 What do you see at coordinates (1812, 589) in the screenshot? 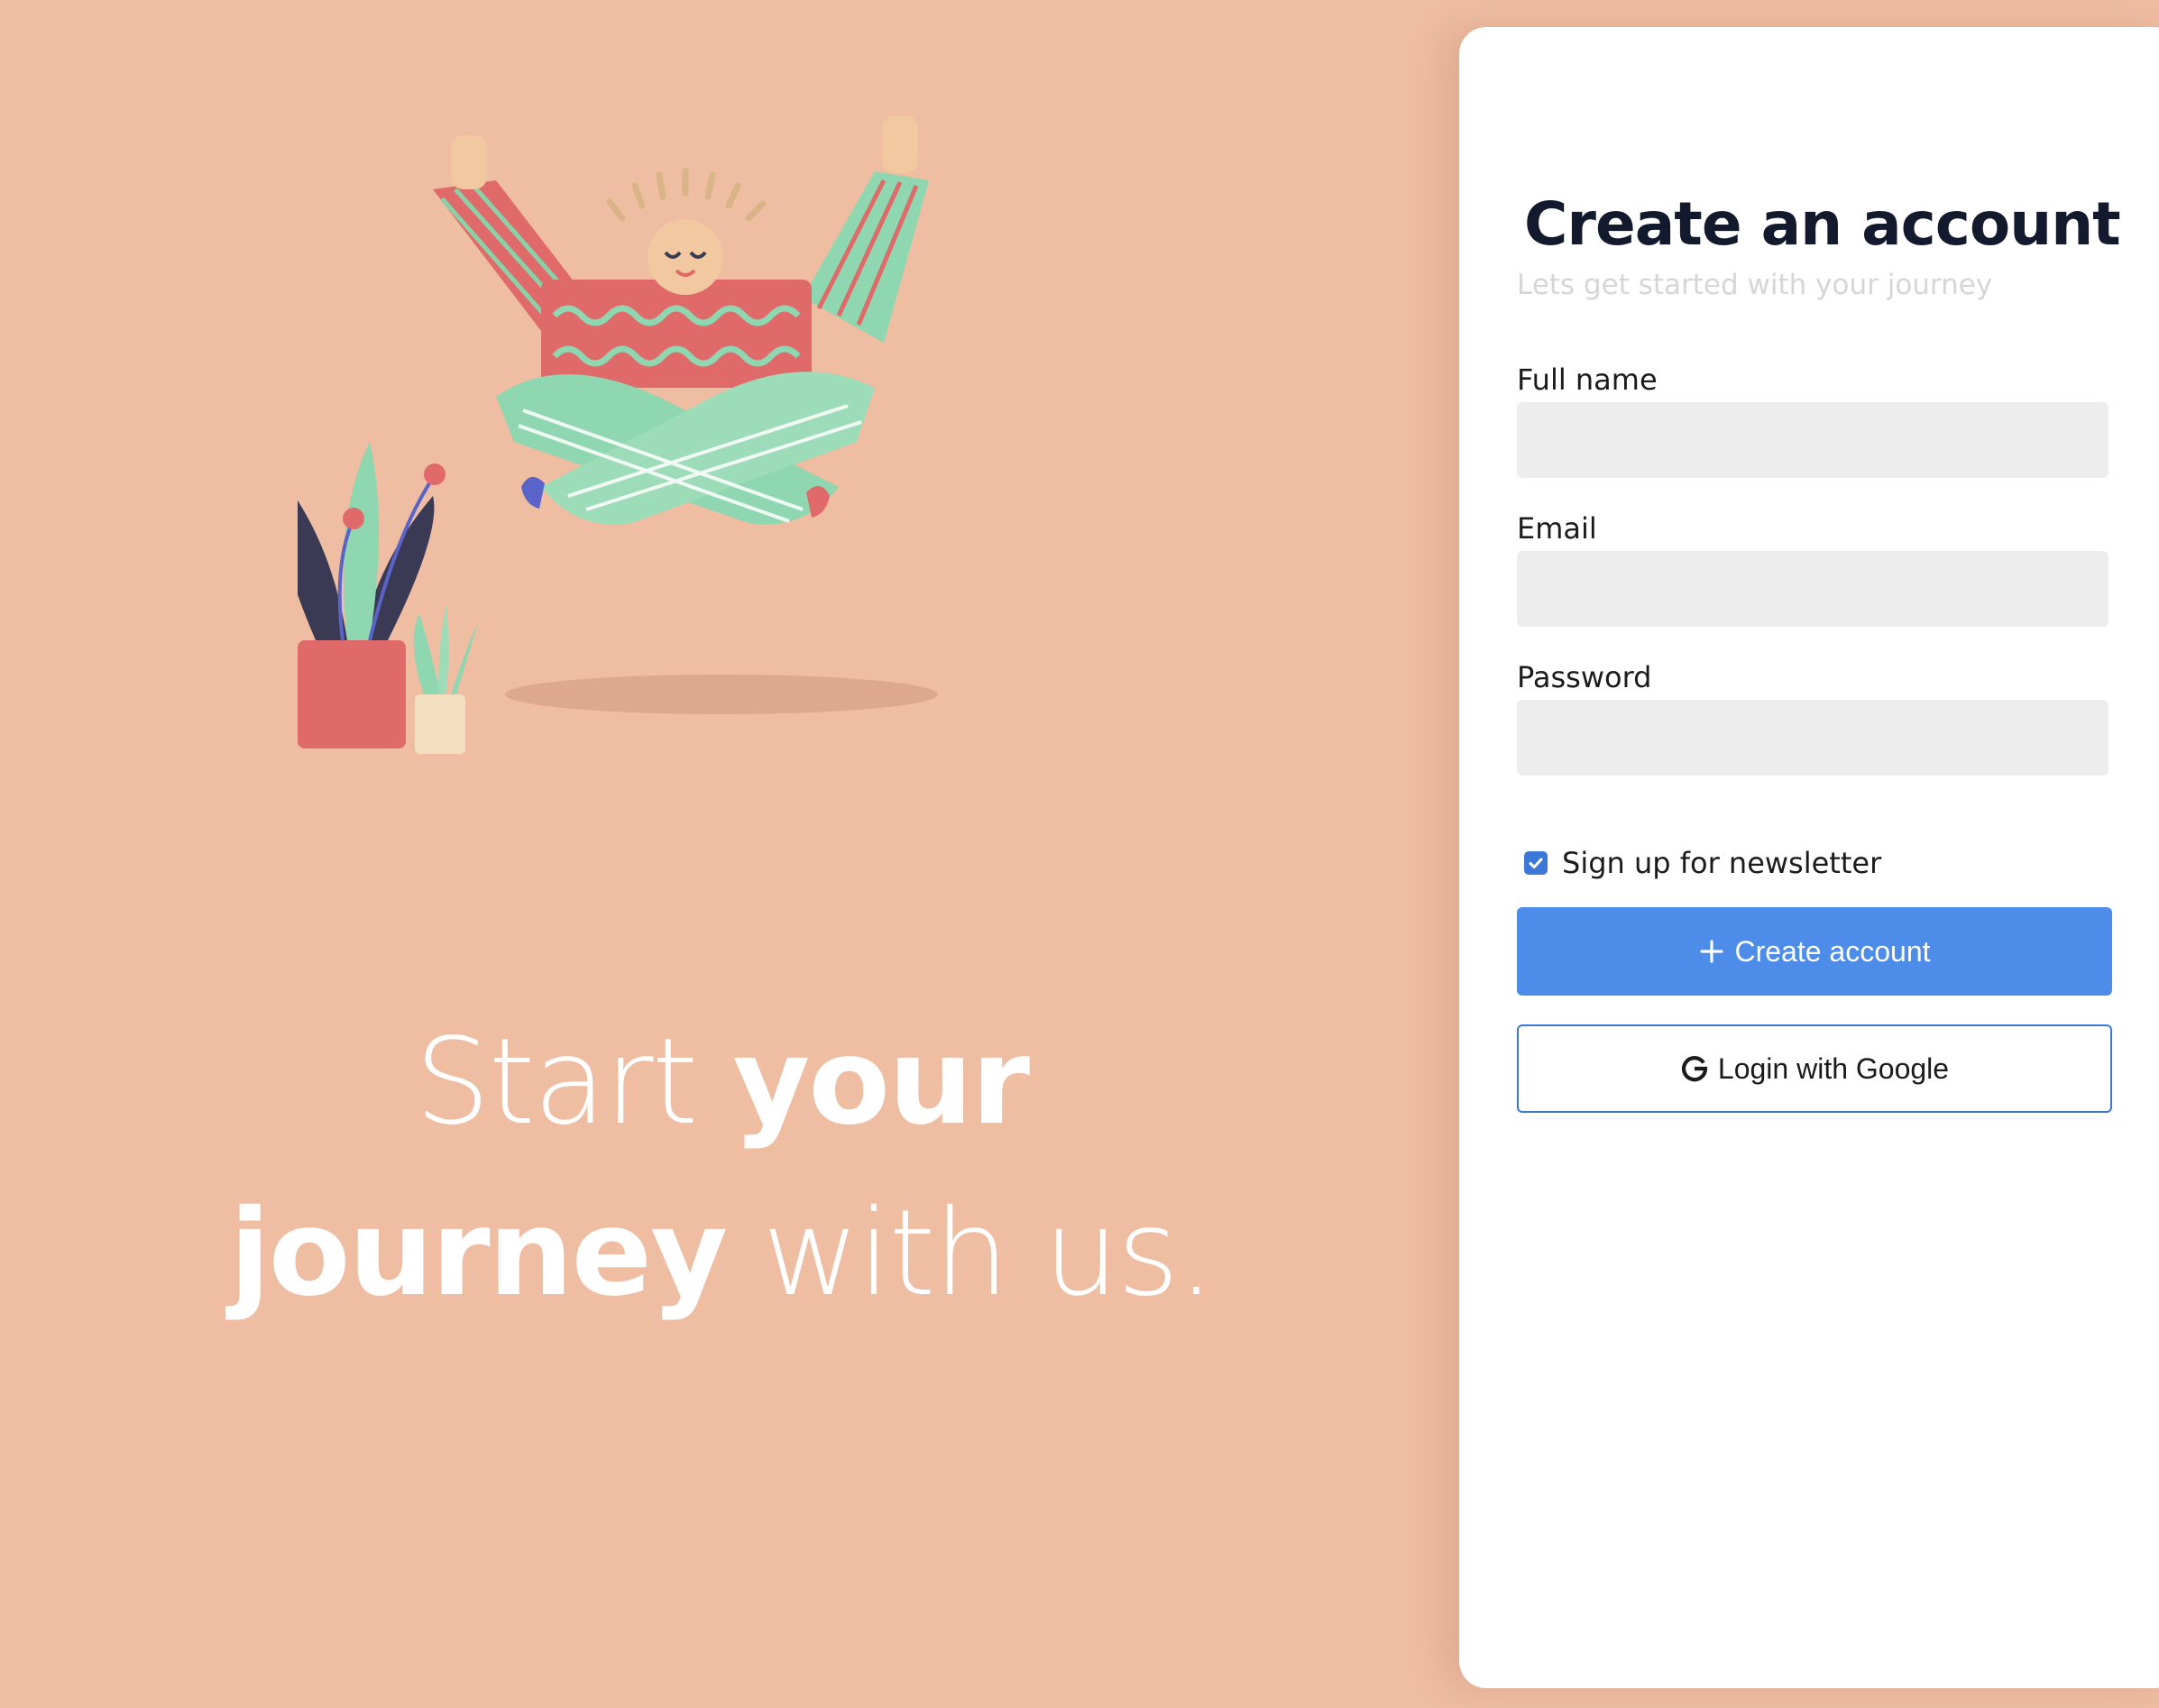
I see `email-input` at bounding box center [1812, 589].